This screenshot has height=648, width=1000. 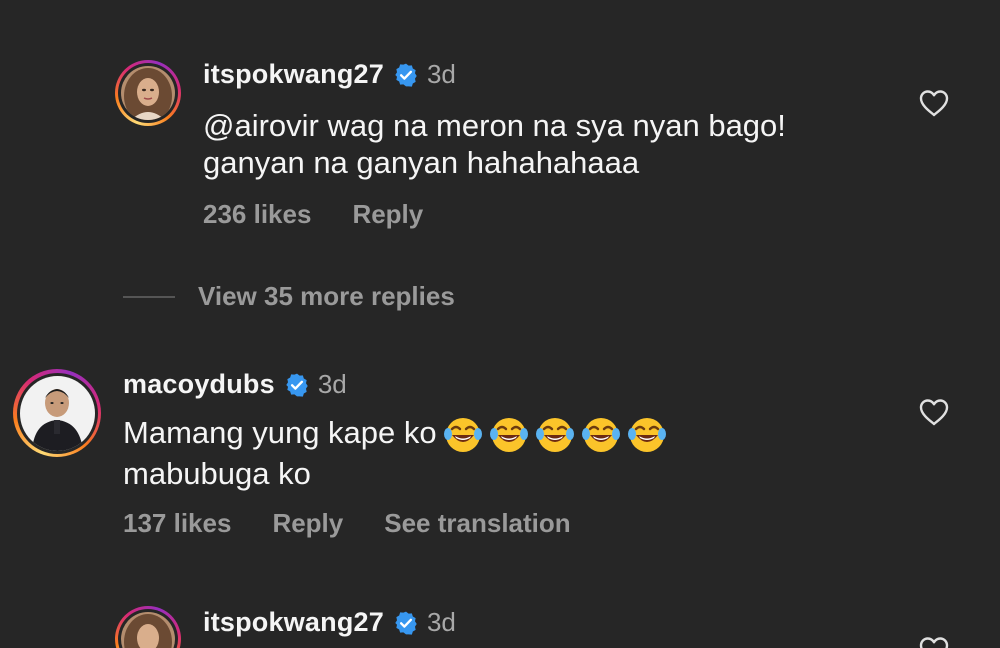 I want to click on like-heart-icon, so click(x=934, y=642).